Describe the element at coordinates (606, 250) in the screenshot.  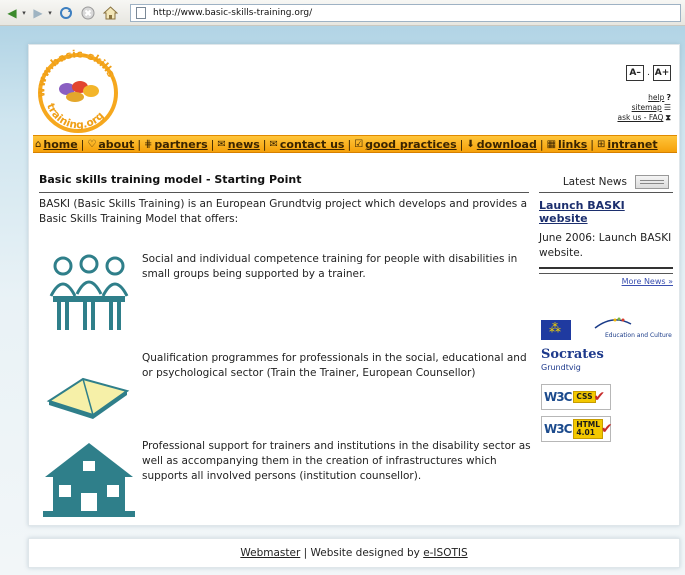
I see `news-item-text: June 2006: Launch BASKI website.` at that location.